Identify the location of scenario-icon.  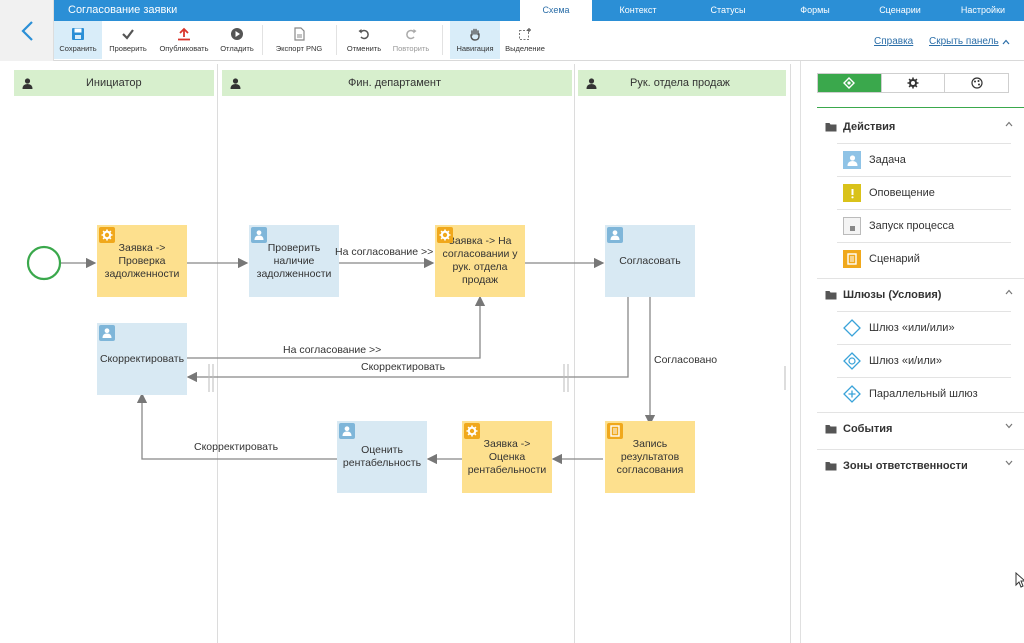
(615, 431).